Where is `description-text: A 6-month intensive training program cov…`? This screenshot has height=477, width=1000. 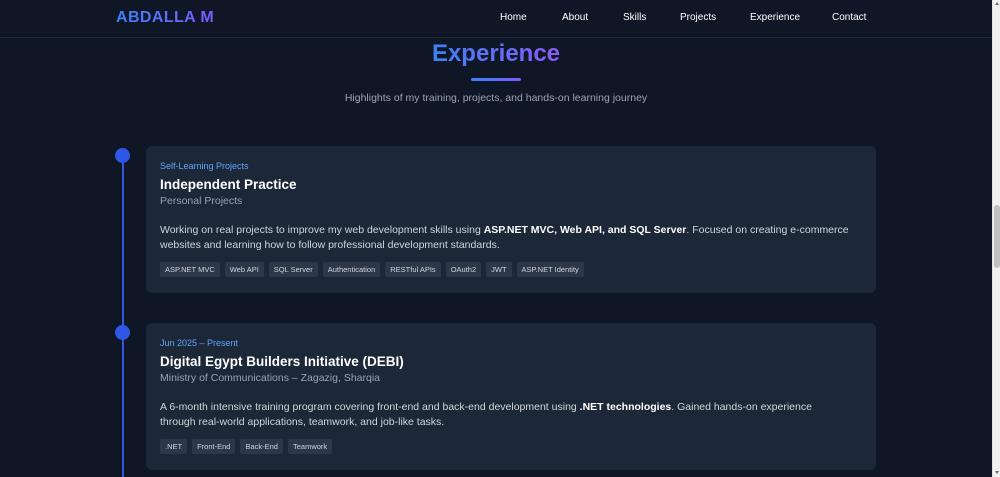 description-text: A 6-month intensive training program cov… is located at coordinates (370, 407).